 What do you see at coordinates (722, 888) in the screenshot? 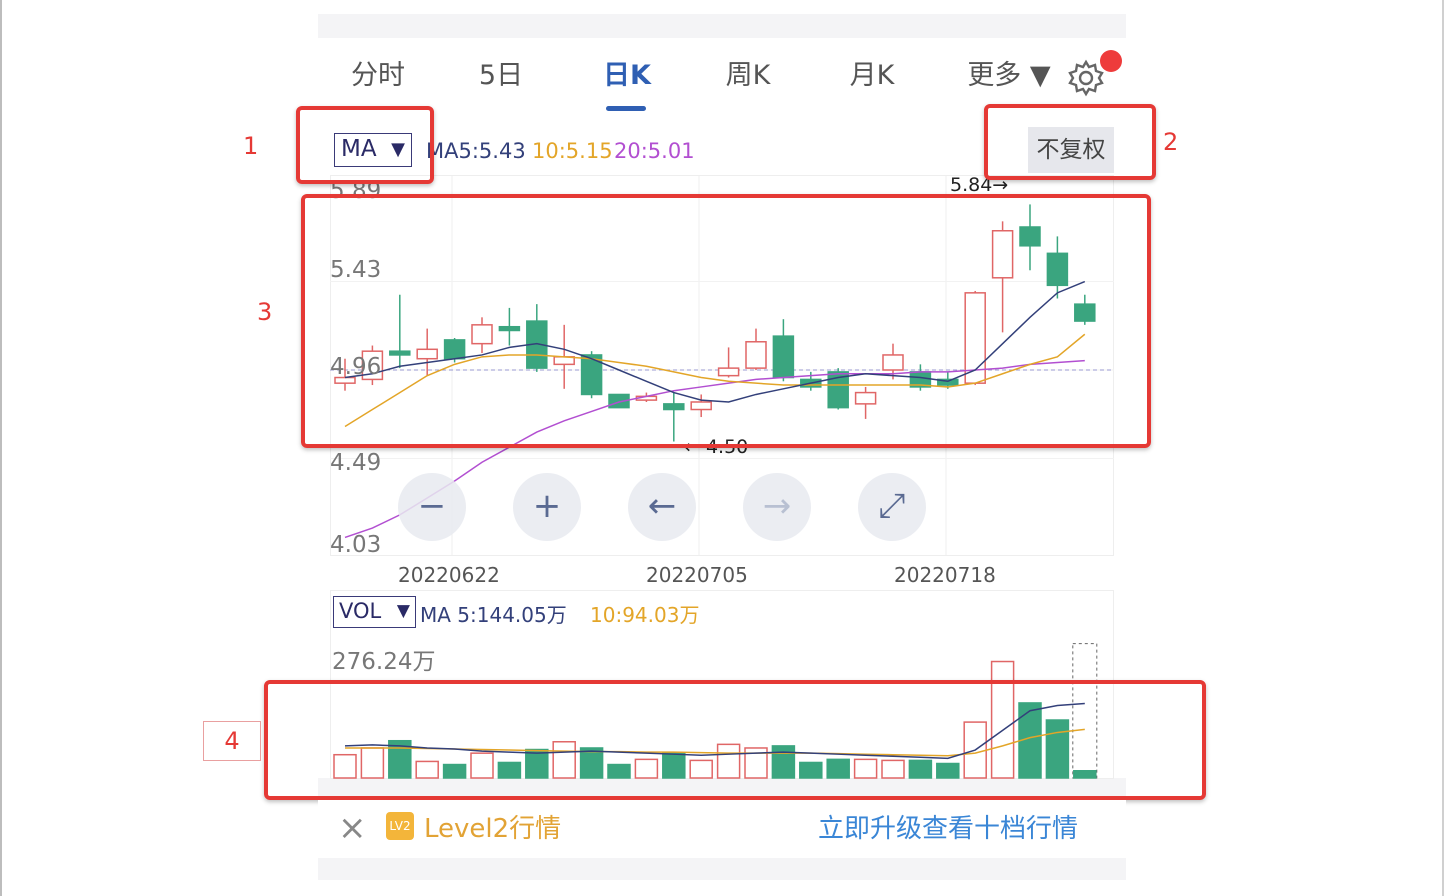
I see `next-card-fragment` at bounding box center [722, 888].